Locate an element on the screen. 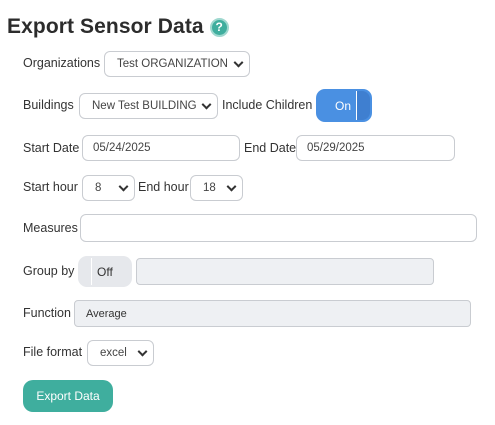 This screenshot has width=495, height=425. start-date-label: Start Date is located at coordinates (51, 148).